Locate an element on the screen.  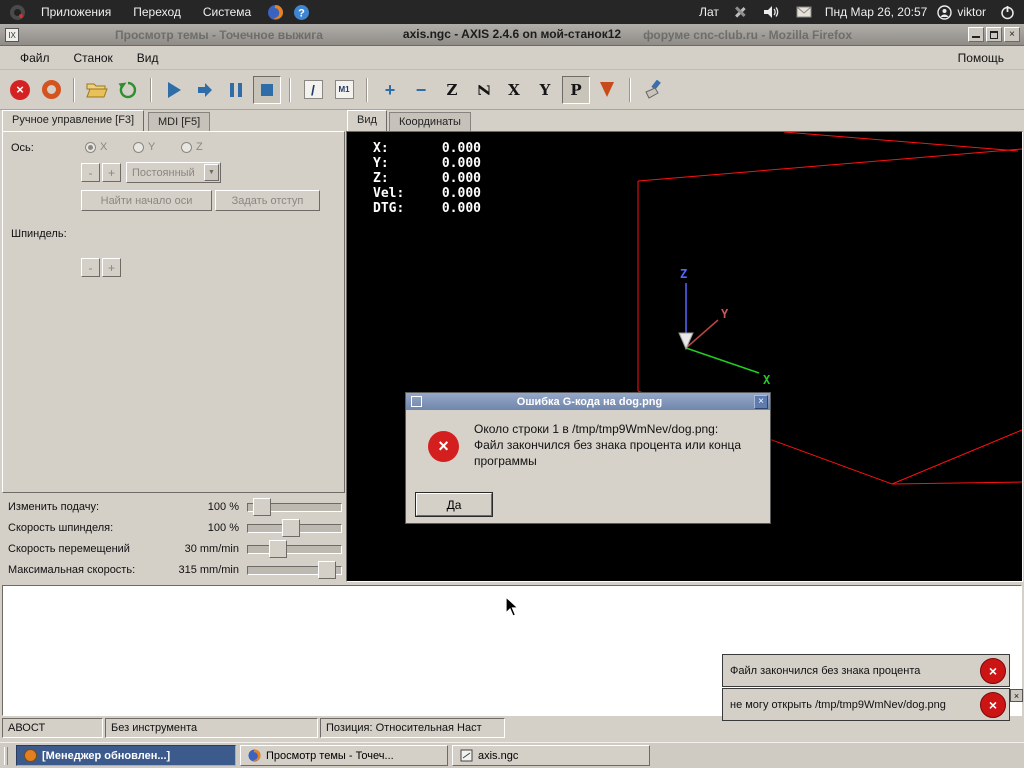
radio-axis-y: Y is located at coordinates (144, 147).